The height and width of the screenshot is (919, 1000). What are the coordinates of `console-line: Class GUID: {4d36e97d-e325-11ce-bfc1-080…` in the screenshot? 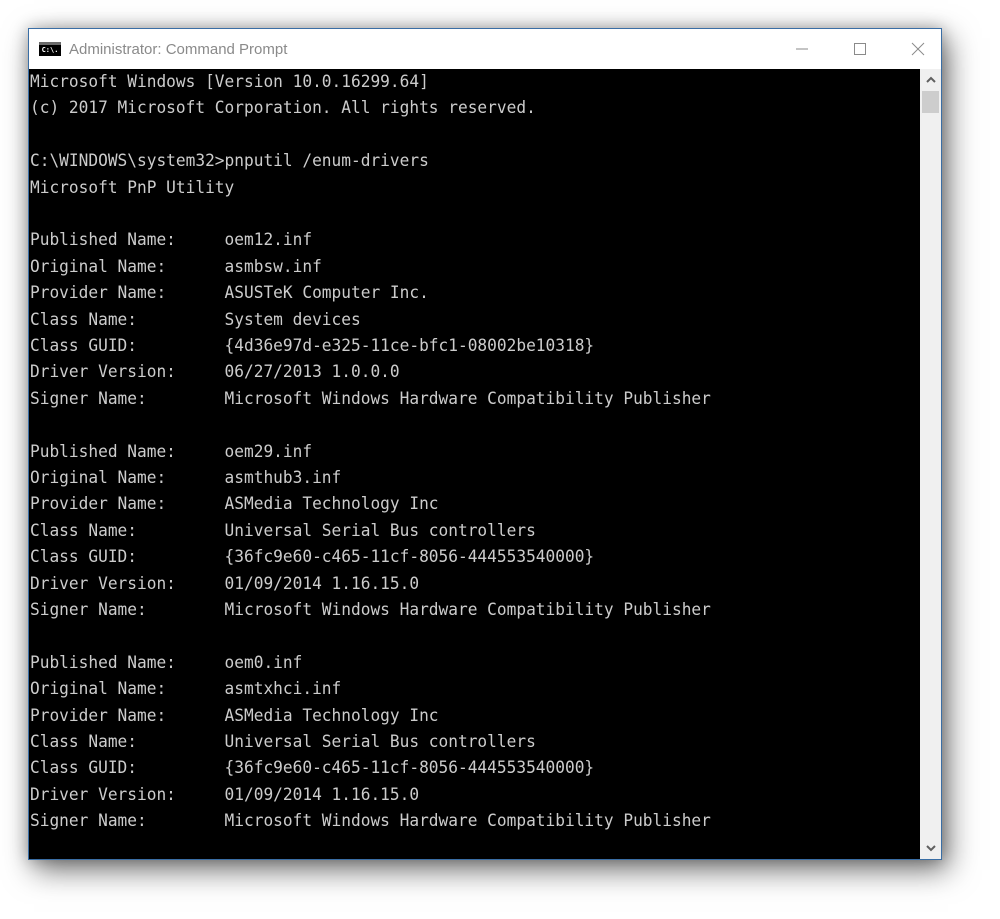 It's located at (312, 346).